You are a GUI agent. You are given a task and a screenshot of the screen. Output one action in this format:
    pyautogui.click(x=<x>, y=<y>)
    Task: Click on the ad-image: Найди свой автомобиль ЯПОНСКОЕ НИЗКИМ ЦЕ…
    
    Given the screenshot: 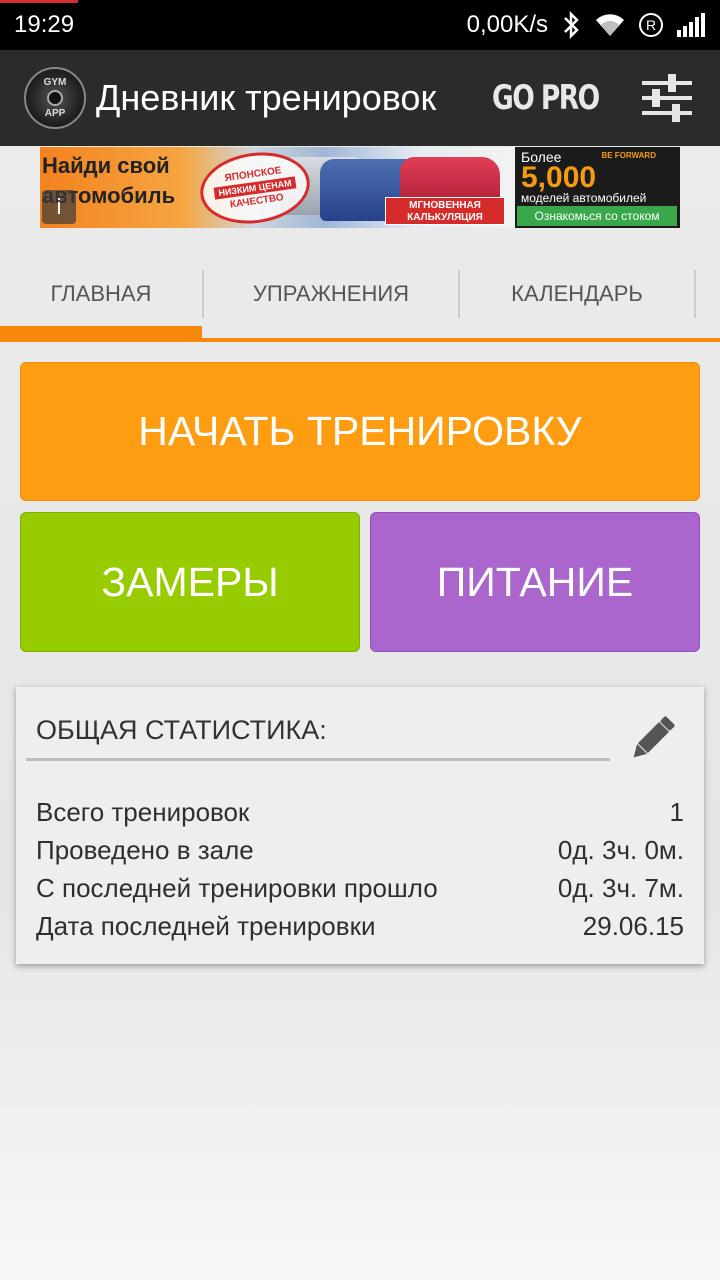 What is the action you would take?
    pyautogui.click(x=277, y=187)
    